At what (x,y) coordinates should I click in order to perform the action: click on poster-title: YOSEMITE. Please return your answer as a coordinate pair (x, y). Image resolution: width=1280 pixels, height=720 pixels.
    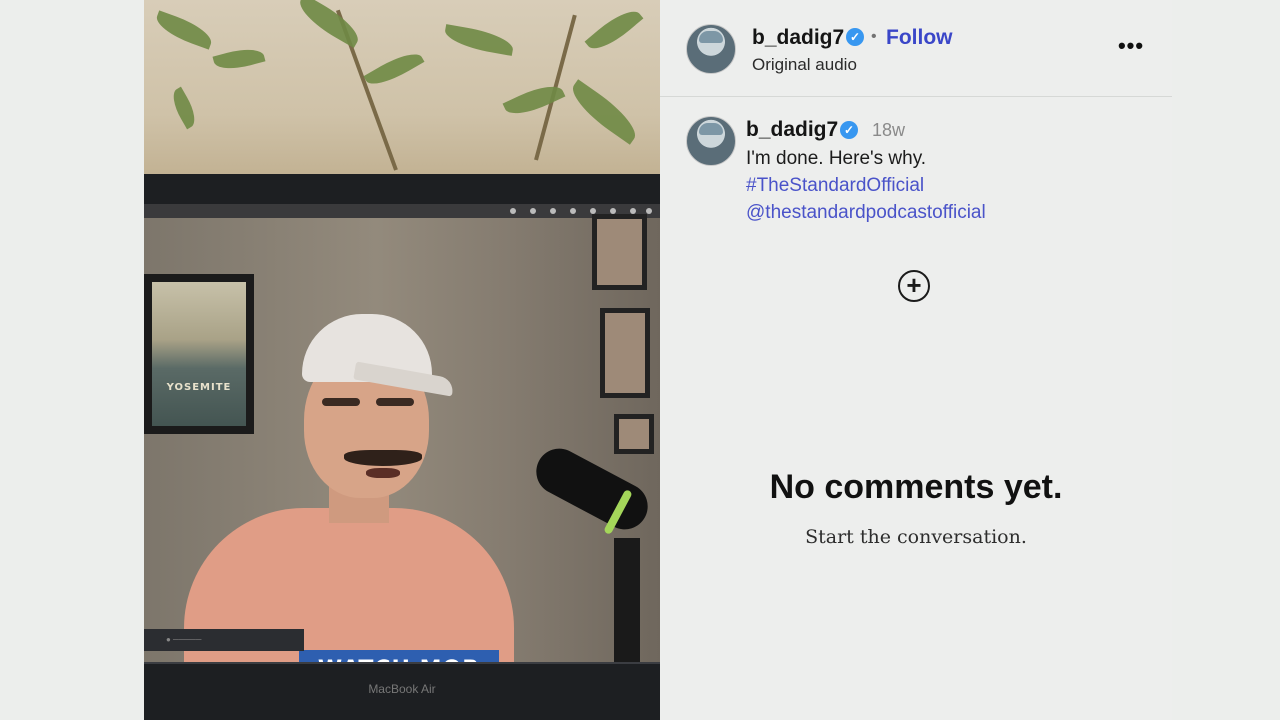
    Looking at the image, I should click on (199, 387).